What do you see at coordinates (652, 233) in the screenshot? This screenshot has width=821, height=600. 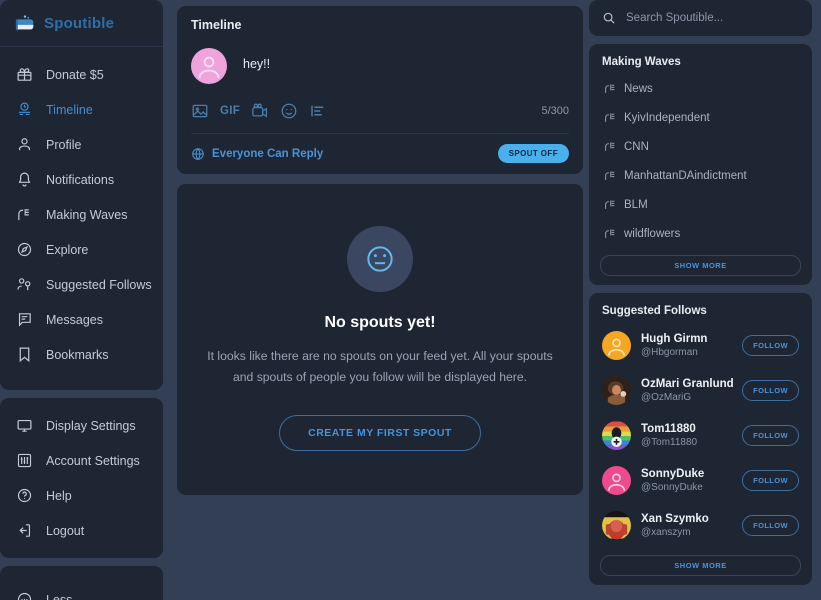 I see `making-waves-item-label: wildflowers` at bounding box center [652, 233].